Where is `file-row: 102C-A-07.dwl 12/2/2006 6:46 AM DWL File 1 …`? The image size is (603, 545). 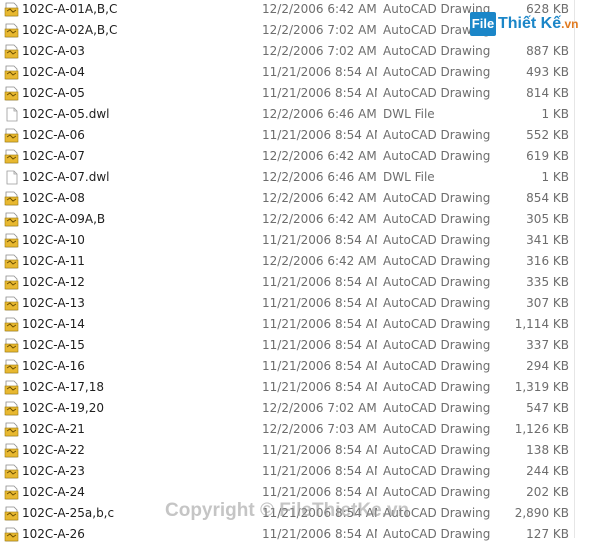 file-row: 102C-A-07.dwl 12/2/2006 6:46 AM DWL File 1 … is located at coordinates (301, 177).